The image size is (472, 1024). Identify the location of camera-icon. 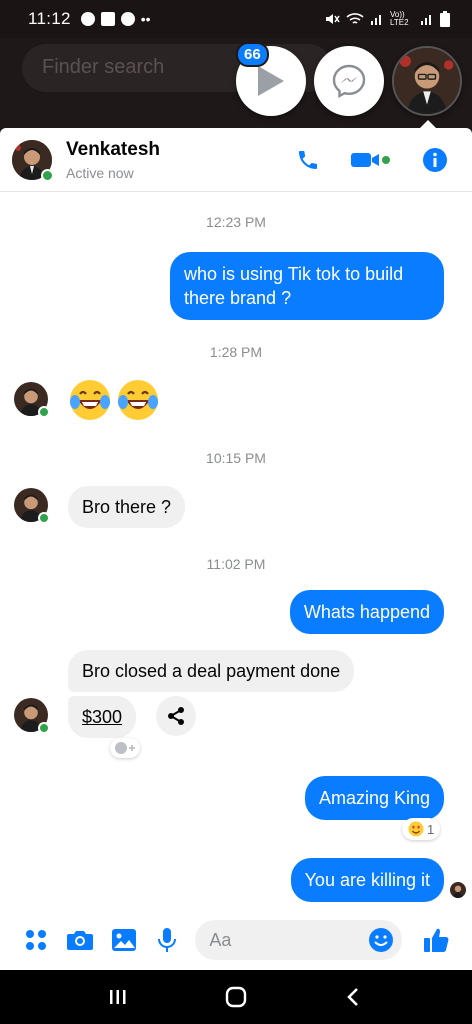
(79, 940).